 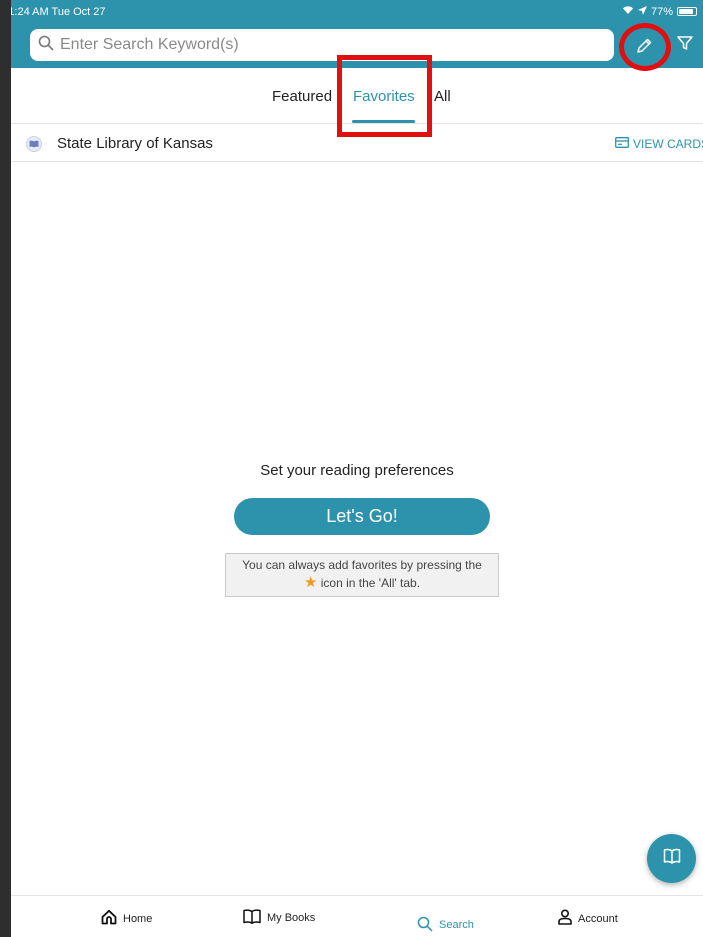 What do you see at coordinates (5, 468) in the screenshot?
I see `left-bezel` at bounding box center [5, 468].